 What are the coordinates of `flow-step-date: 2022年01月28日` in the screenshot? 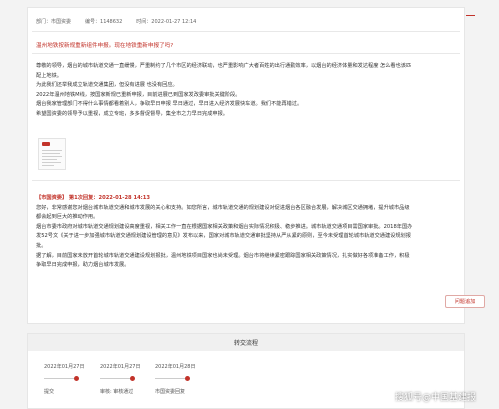 It's located at (175, 367).